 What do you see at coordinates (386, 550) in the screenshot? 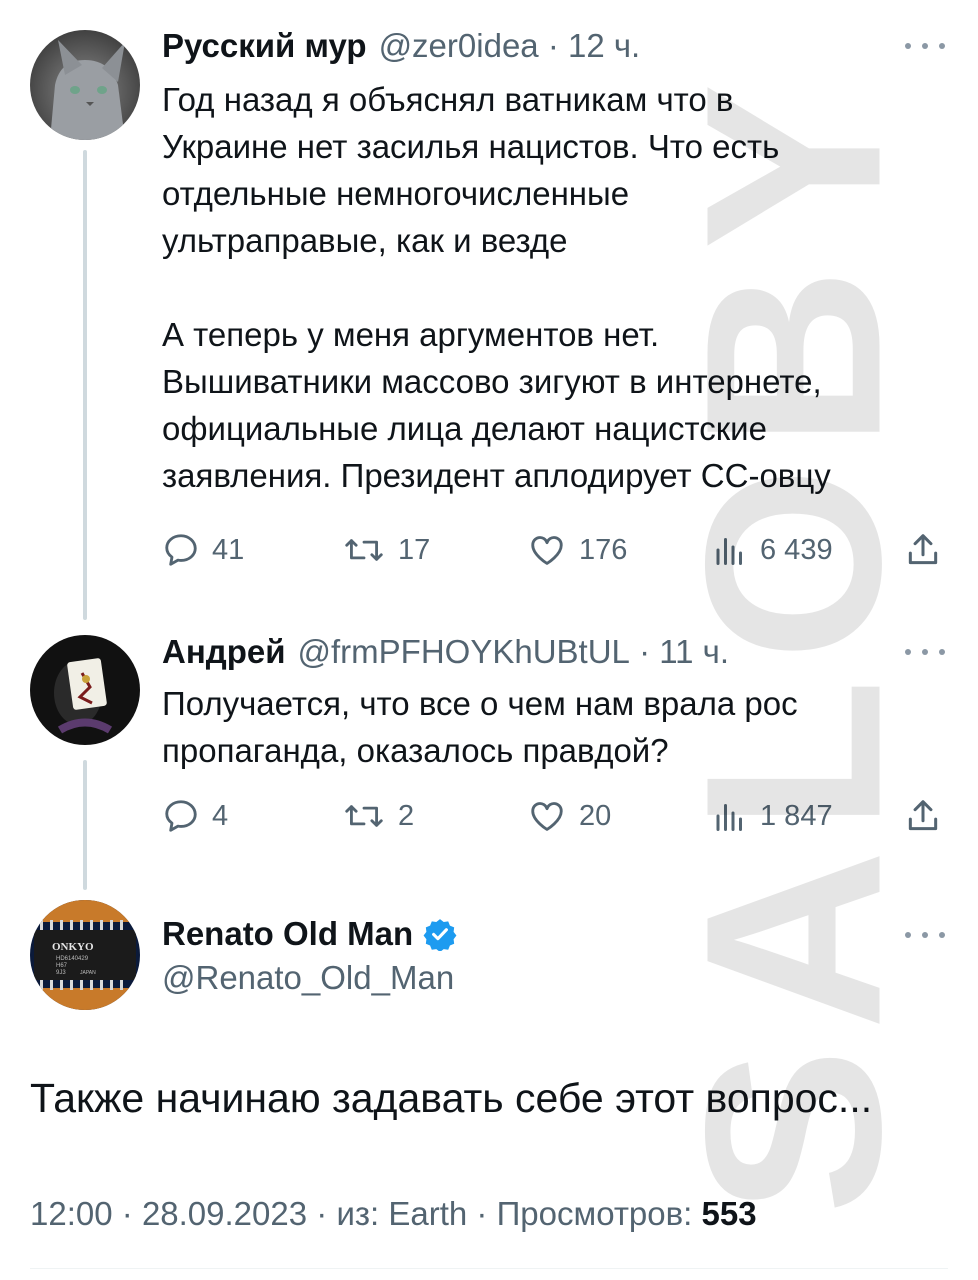
I see `retweet-button: 17` at bounding box center [386, 550].